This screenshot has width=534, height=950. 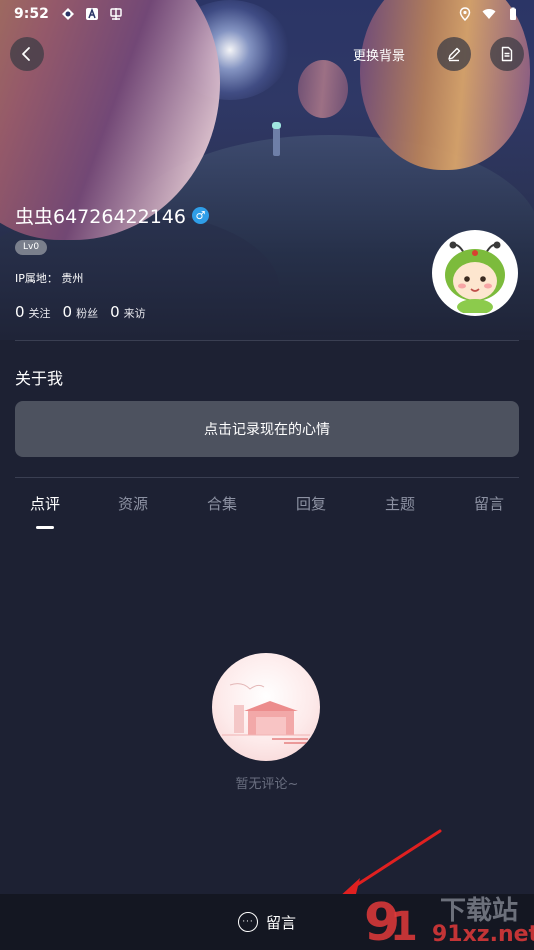 What do you see at coordinates (100, 217) in the screenshot?
I see `username: 虫虫64726422146` at bounding box center [100, 217].